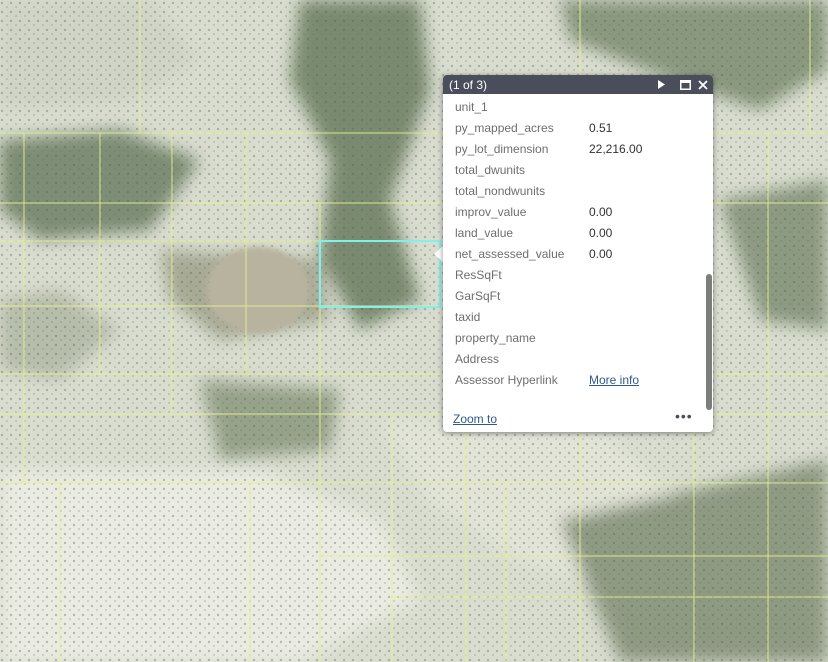  Describe the element at coordinates (500, 191) in the screenshot. I see `attribute-key: total_nondwunits` at that location.